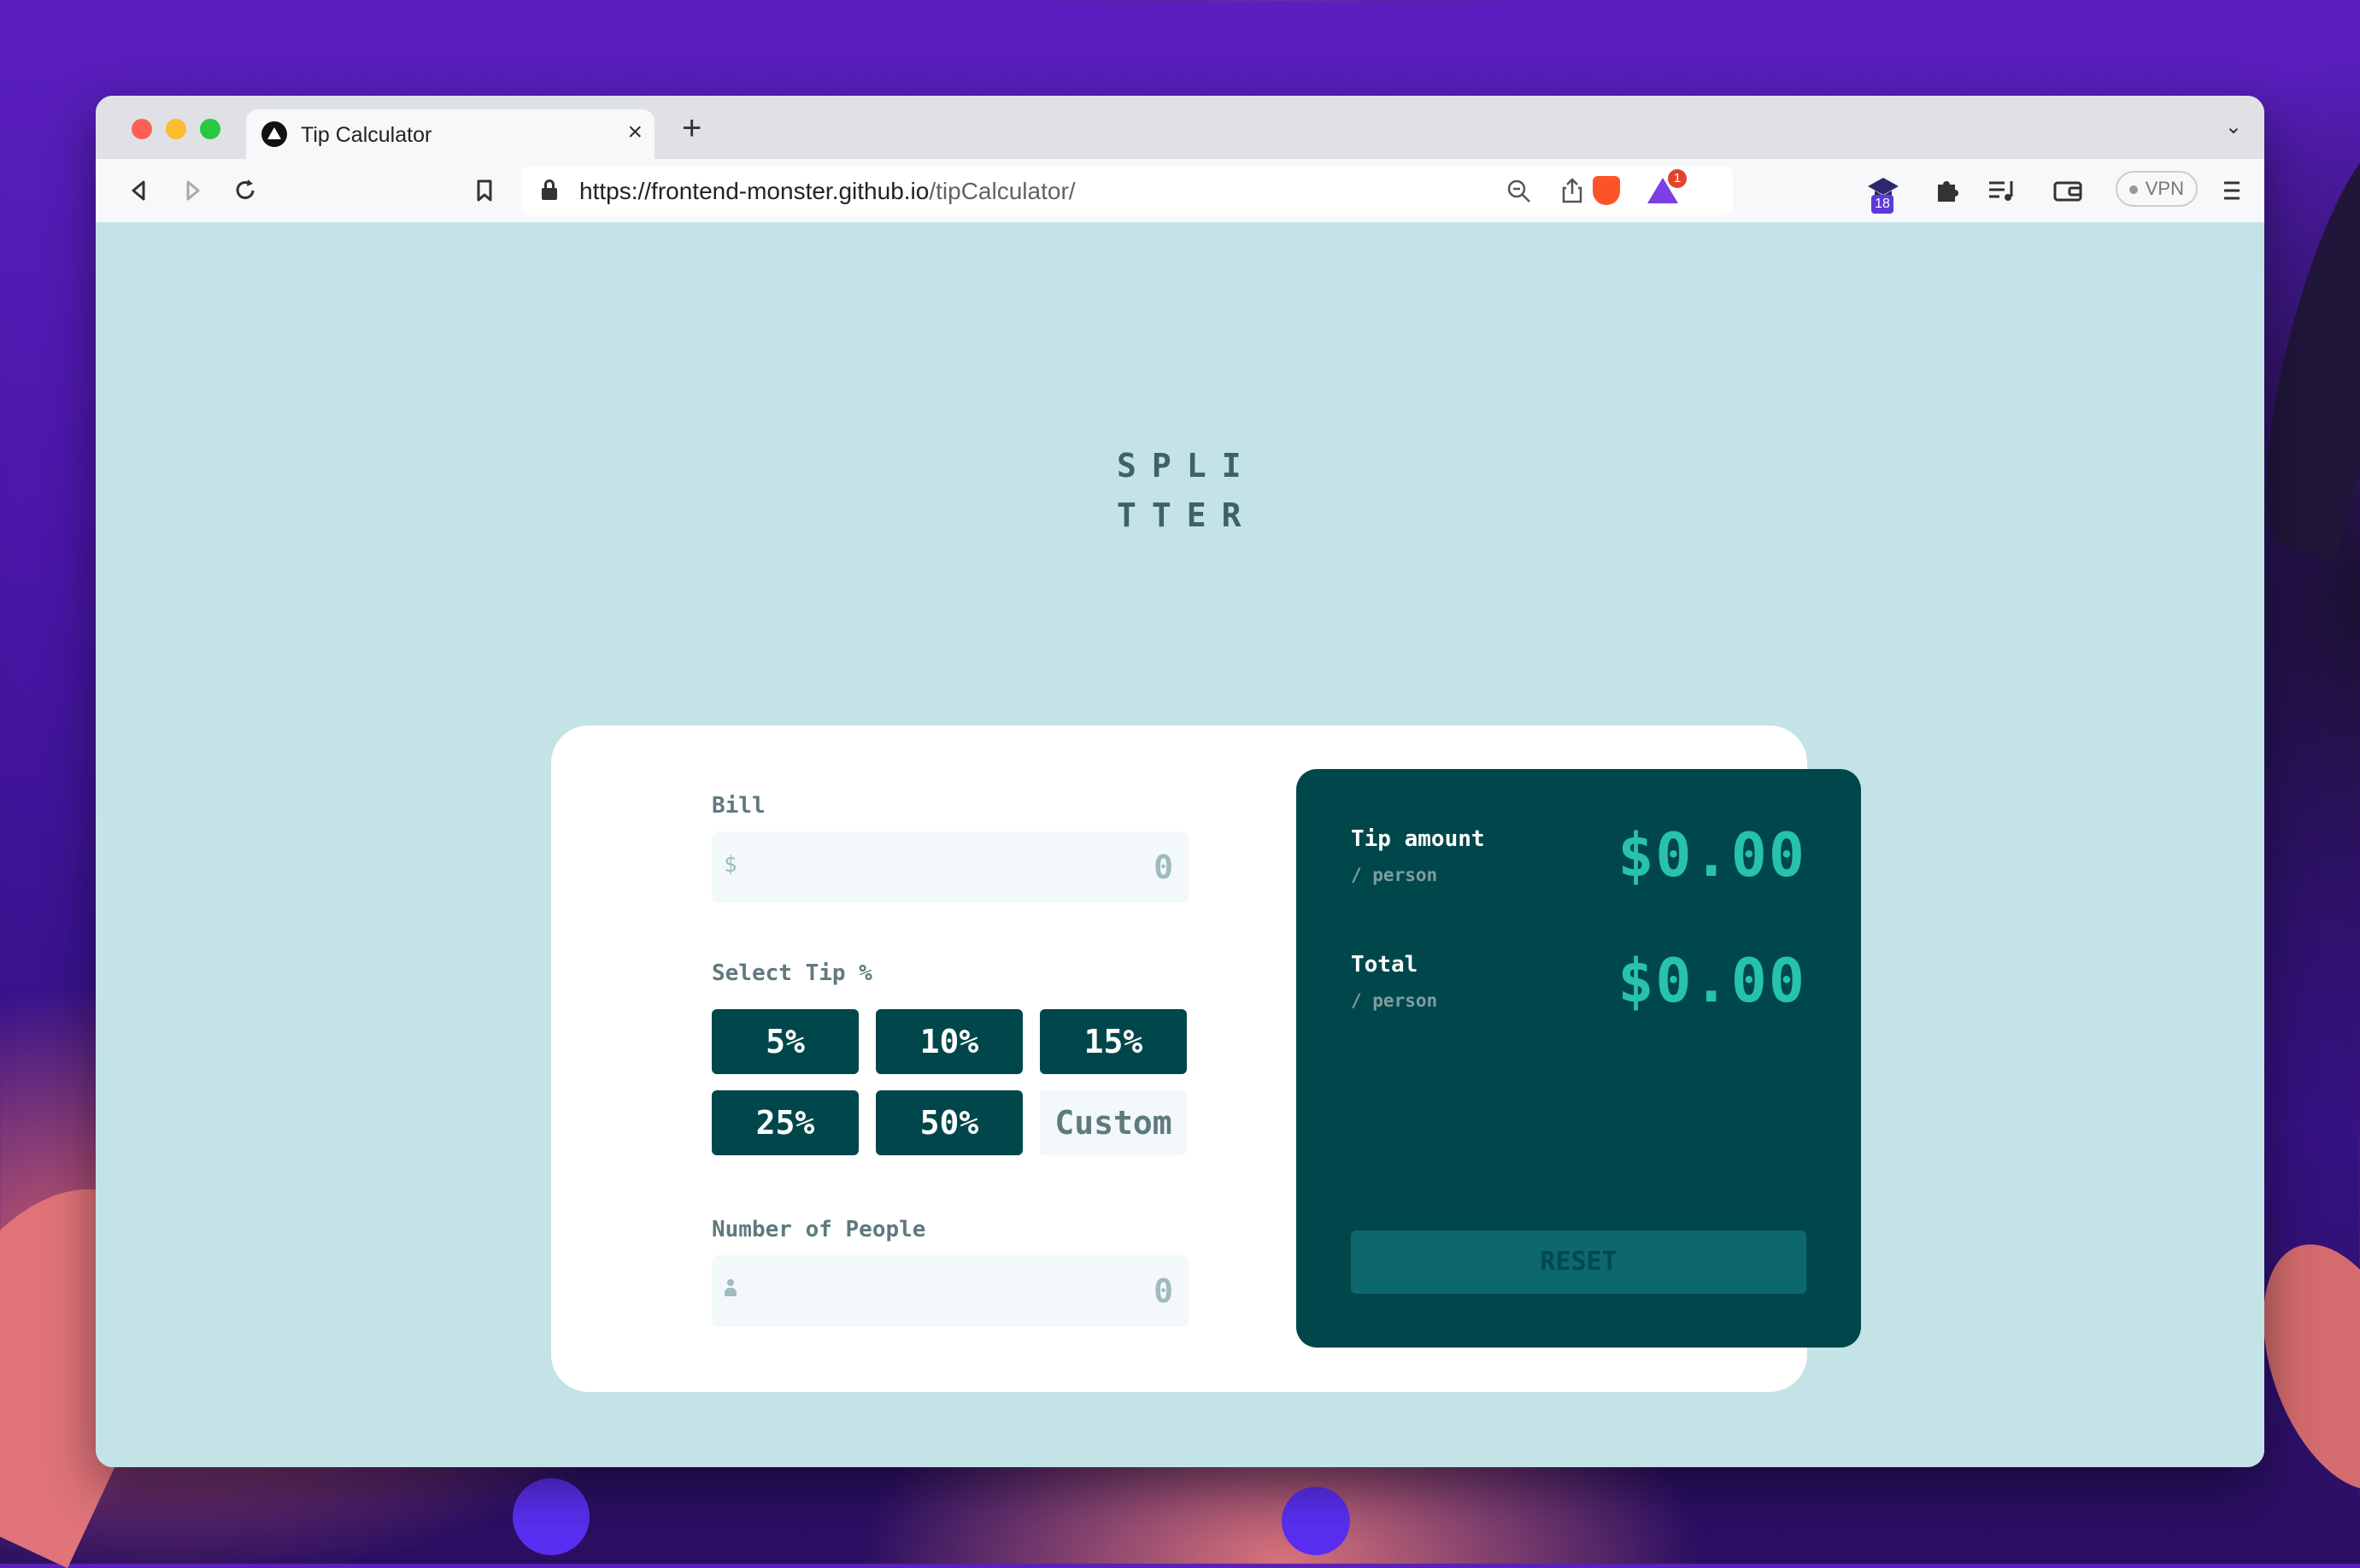  Describe the element at coordinates (451, 134) in the screenshot. I see `tab-tip-calculator: Tip Calculator ×` at that location.